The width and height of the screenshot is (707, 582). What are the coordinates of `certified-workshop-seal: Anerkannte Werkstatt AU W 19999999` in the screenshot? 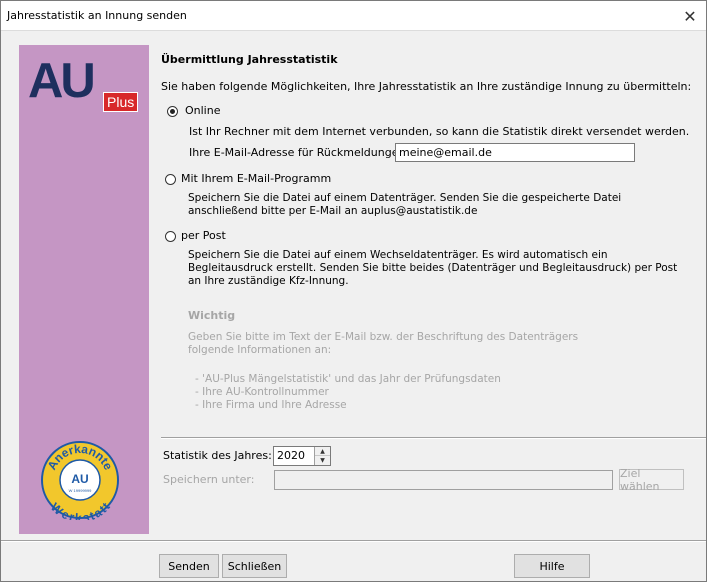 It's located at (80, 480).